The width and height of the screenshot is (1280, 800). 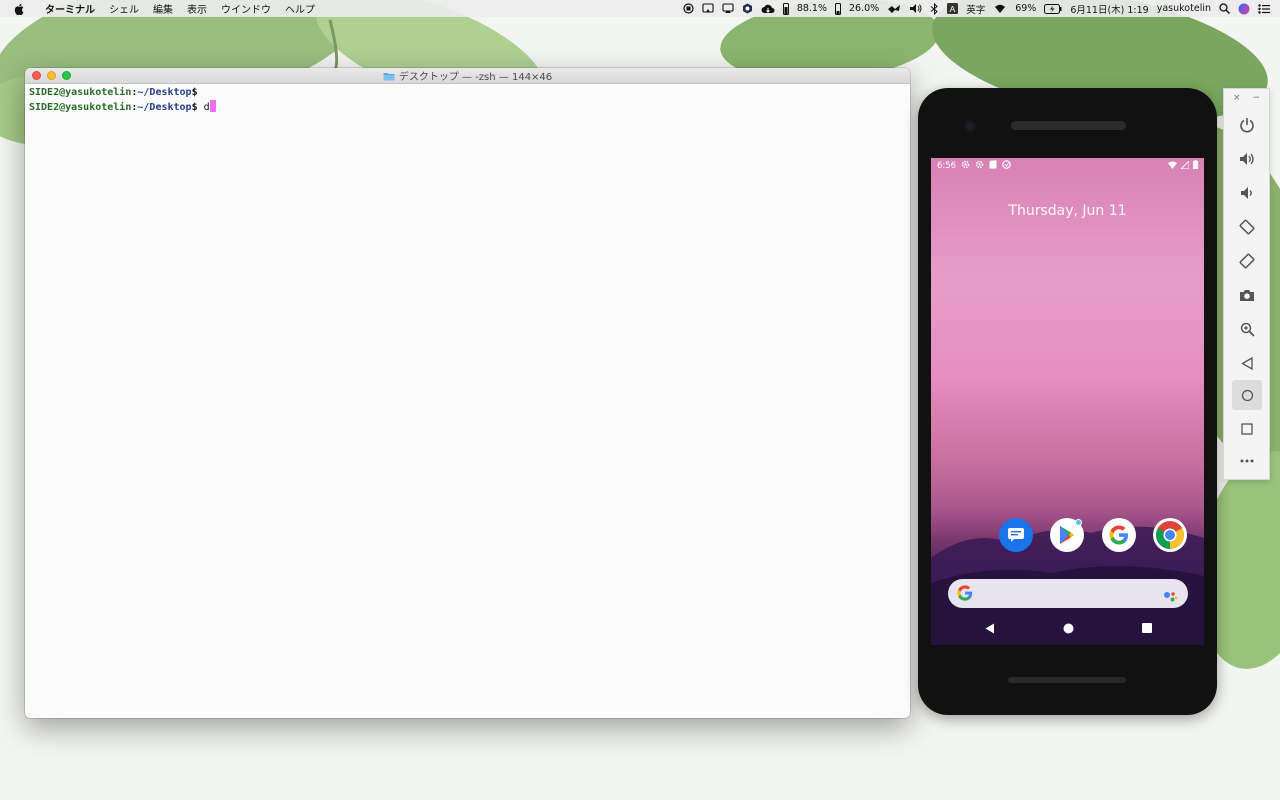 I want to click on sd-card-icon, so click(x=993, y=166).